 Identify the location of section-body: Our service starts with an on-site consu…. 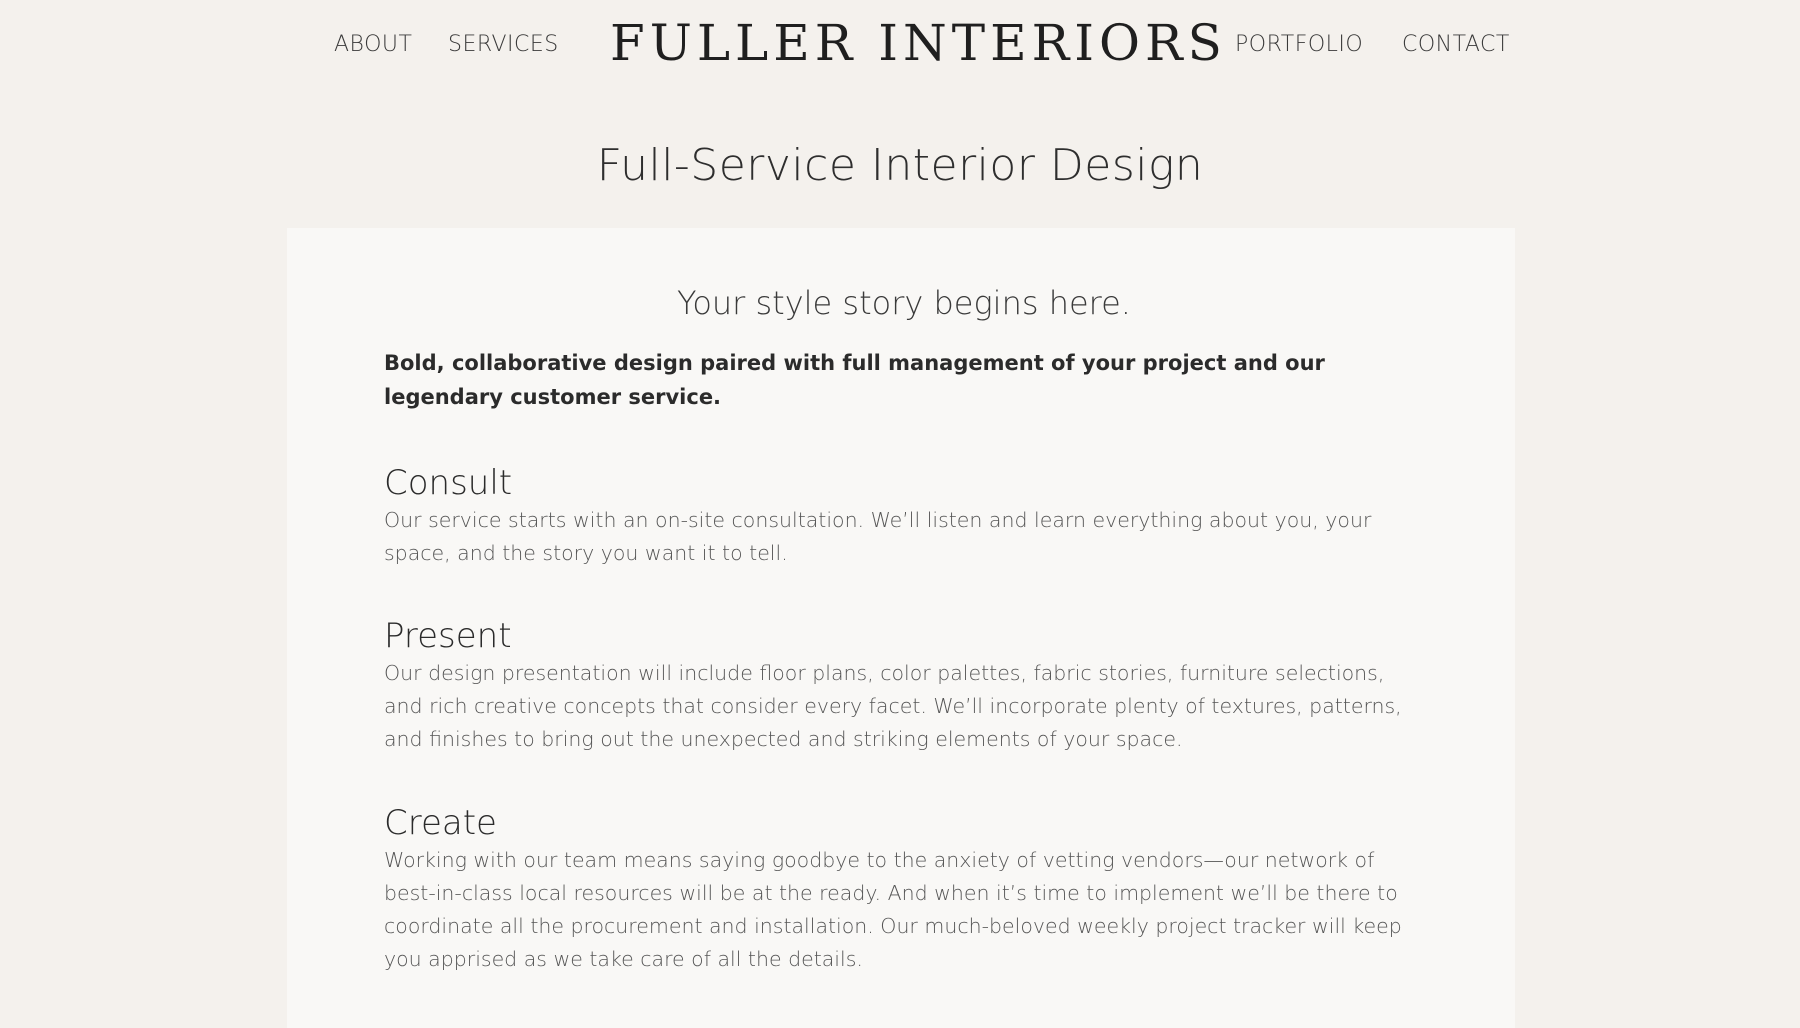
(878, 536).